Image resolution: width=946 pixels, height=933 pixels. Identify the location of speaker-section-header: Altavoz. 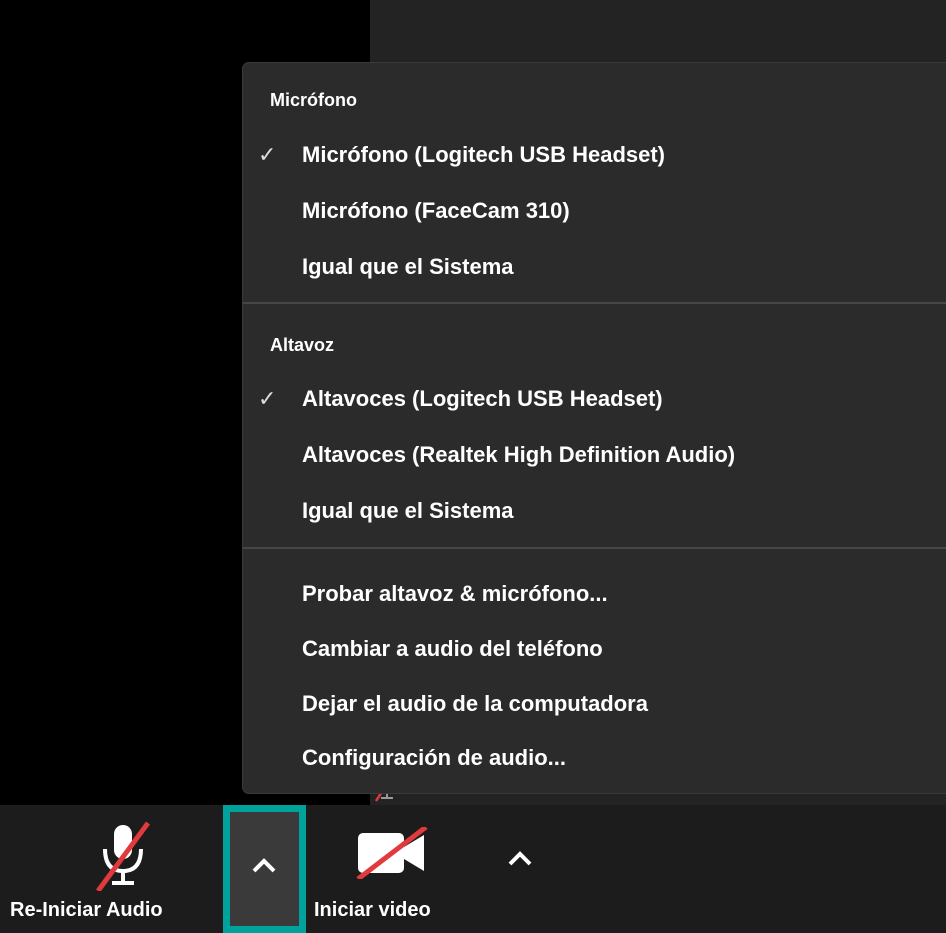
(302, 345).